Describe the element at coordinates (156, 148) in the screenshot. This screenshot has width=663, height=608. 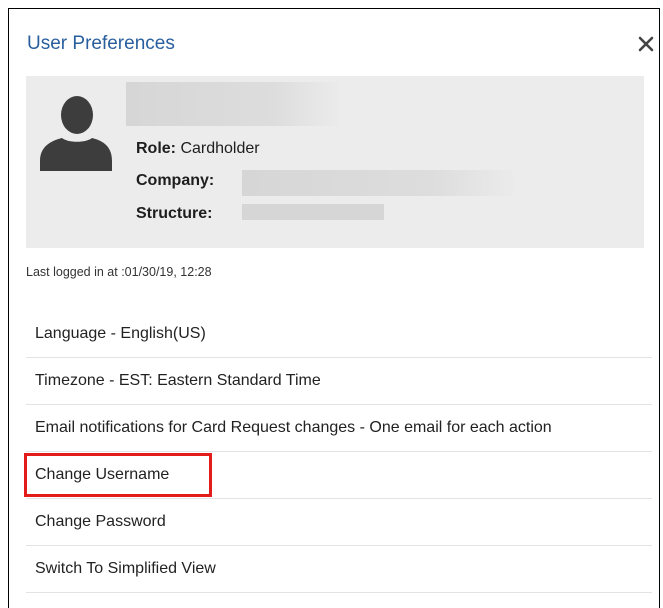
I see `role-label: Role:` at that location.